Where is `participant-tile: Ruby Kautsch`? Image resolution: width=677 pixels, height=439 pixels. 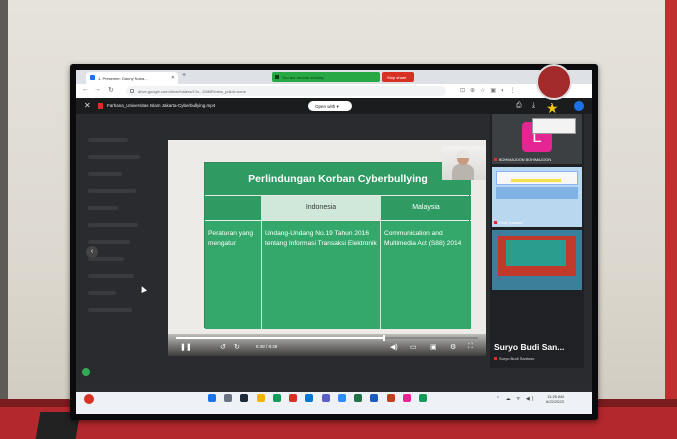 participant-tile: Ruby Kautsch is located at coordinates (537, 197).